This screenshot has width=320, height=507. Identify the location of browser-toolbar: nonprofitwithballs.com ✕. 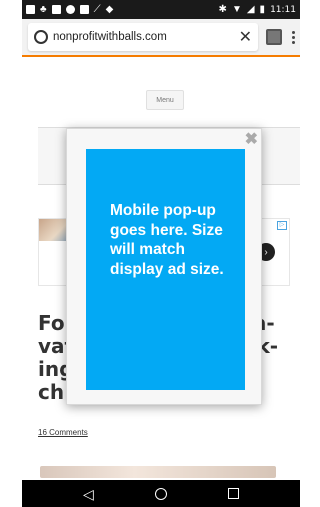
(161, 38).